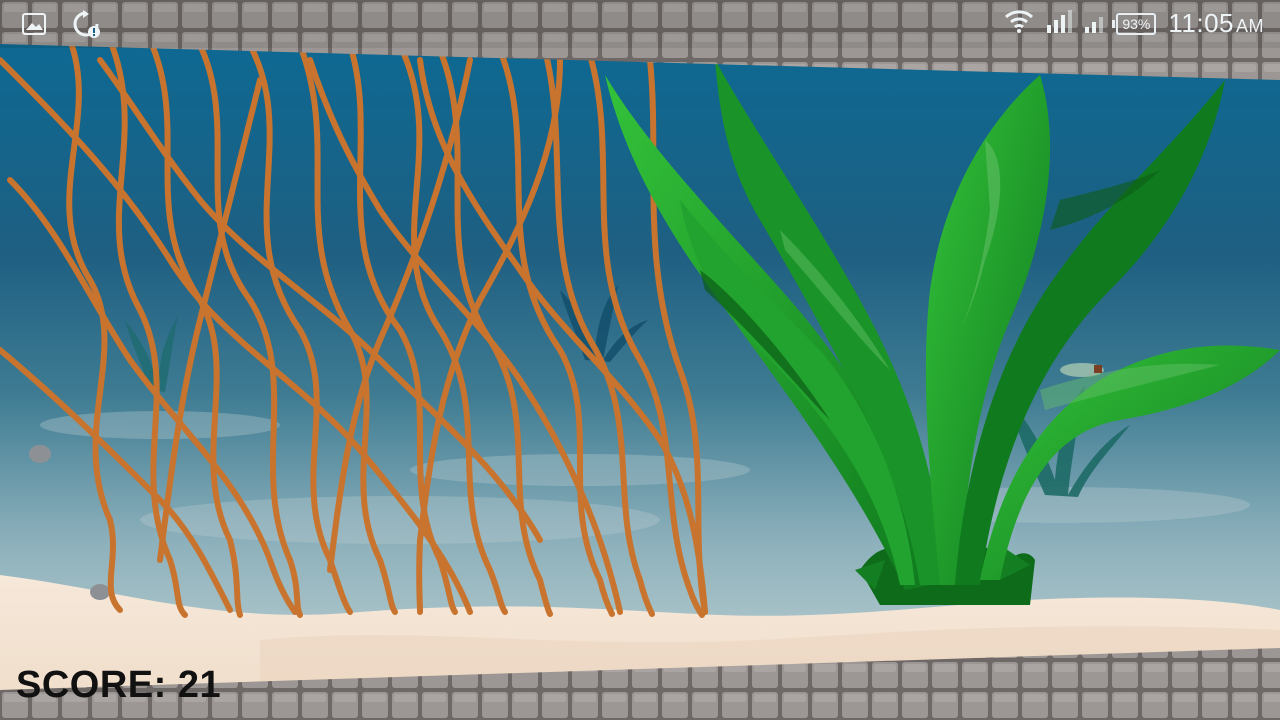 Image resolution: width=1280 pixels, height=720 pixels. I want to click on signal-secondary-icon, so click(1094, 23).